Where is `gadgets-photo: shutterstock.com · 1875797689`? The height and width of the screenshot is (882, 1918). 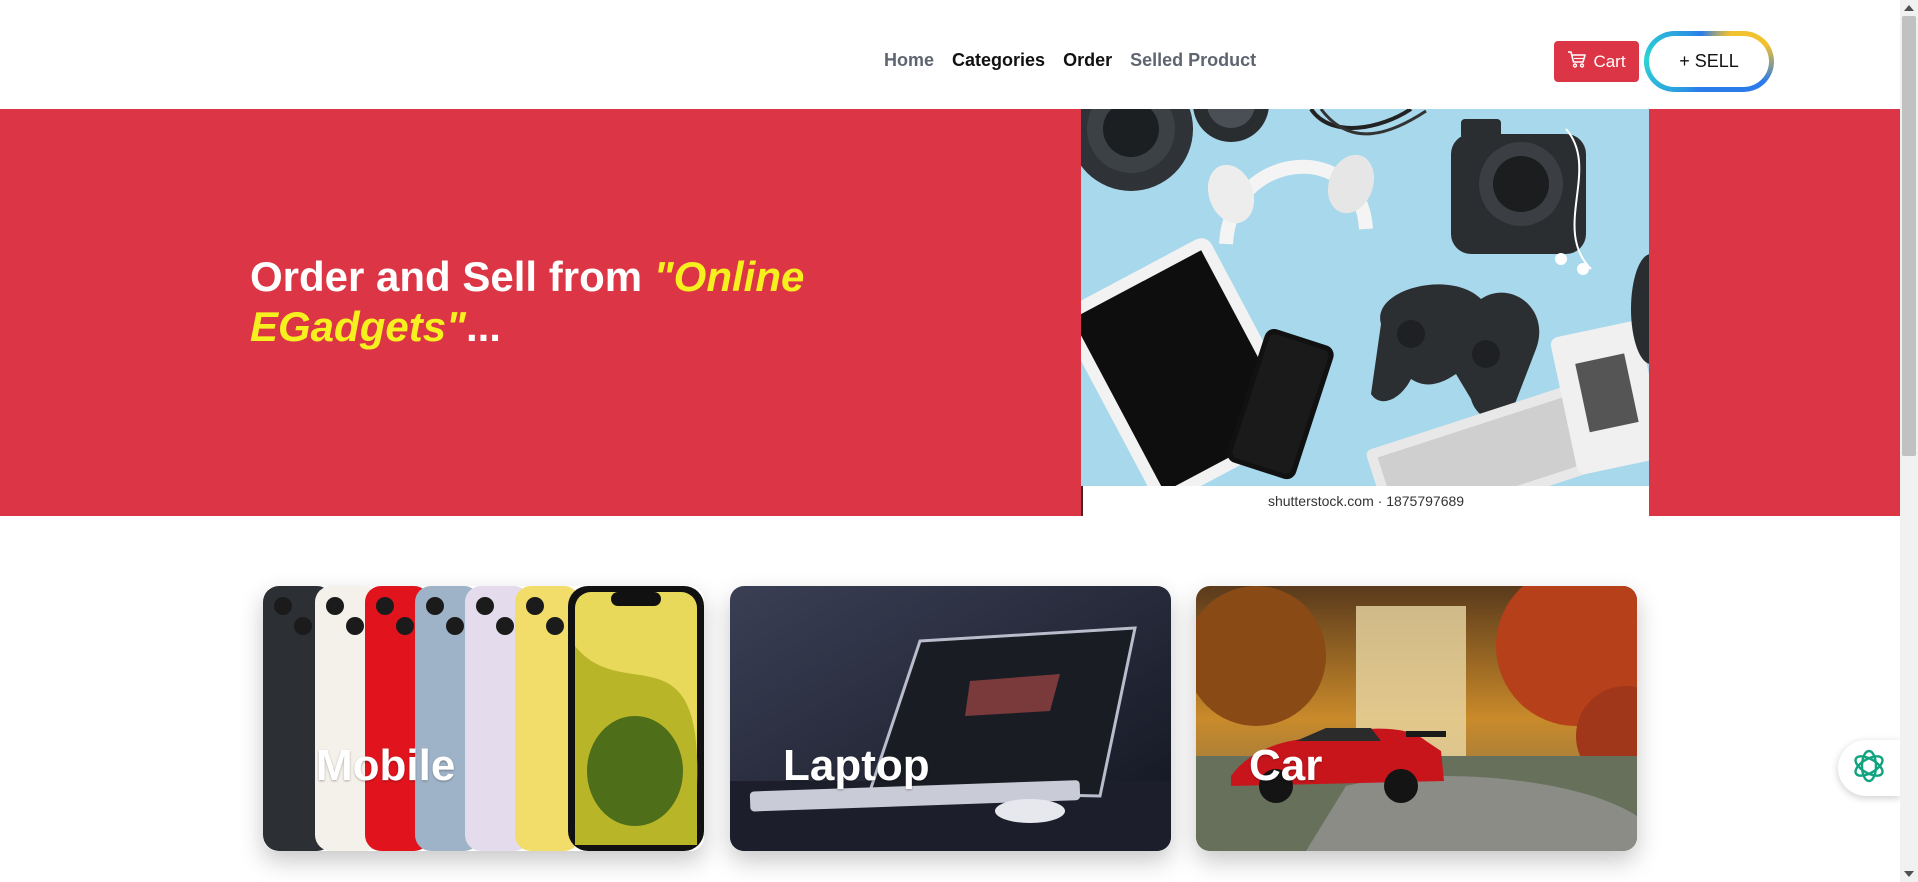
gadgets-photo: shutterstock.com · 1875797689 is located at coordinates (1365, 312).